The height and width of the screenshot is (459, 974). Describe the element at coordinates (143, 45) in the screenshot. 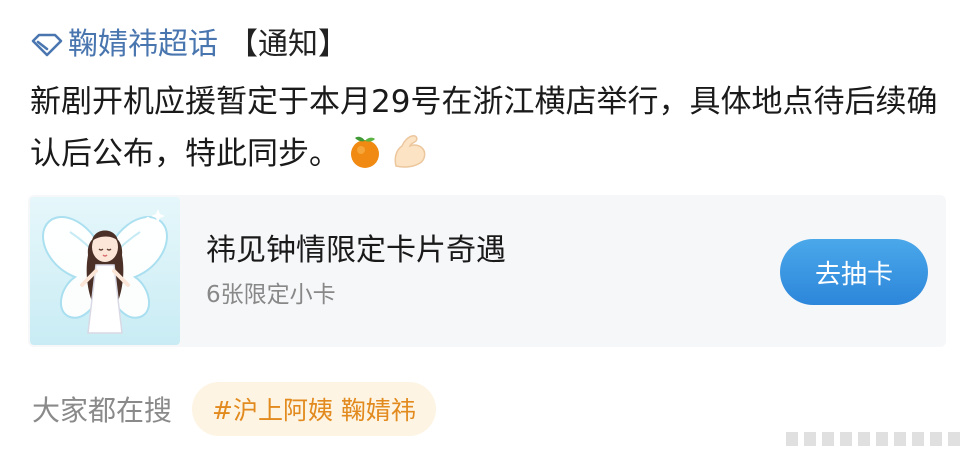

I see `supertopic-name: 鞠婧祎超话` at that location.